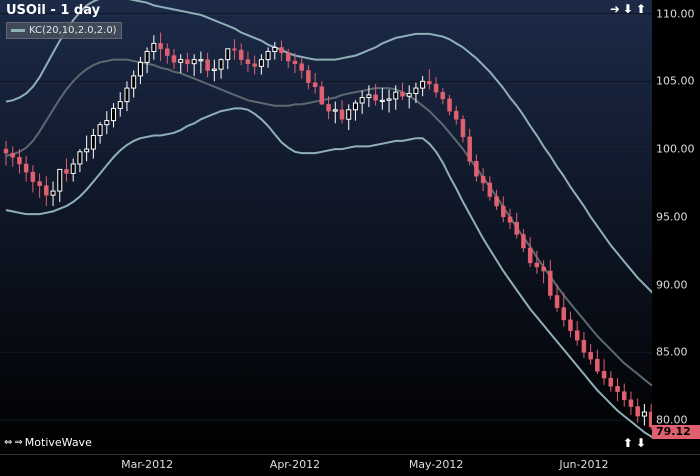  I want to click on scroll-right-icon: ⇒, so click(18, 442).